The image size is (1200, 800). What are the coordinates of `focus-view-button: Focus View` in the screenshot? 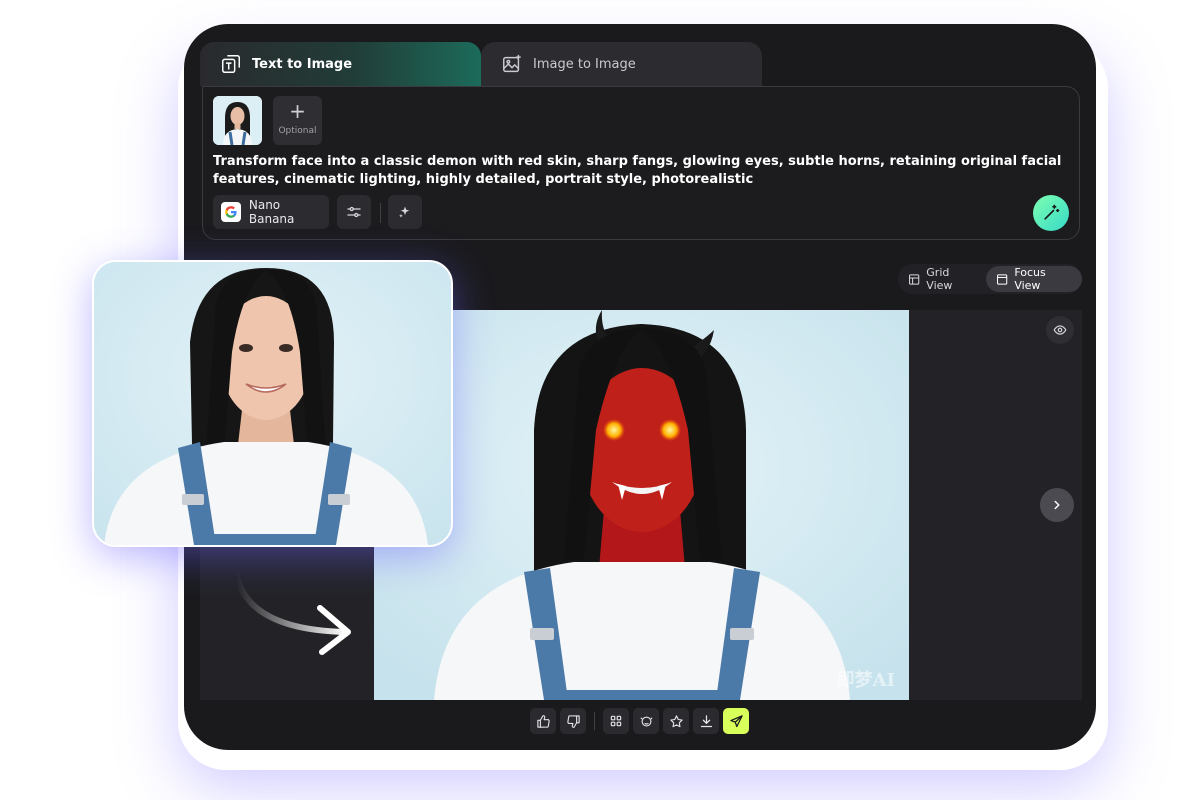 It's located at (1034, 279).